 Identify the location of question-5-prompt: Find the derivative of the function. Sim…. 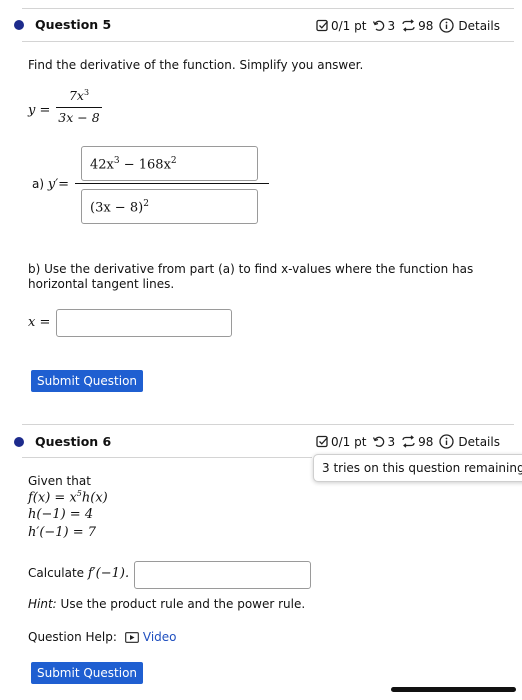
(196, 65).